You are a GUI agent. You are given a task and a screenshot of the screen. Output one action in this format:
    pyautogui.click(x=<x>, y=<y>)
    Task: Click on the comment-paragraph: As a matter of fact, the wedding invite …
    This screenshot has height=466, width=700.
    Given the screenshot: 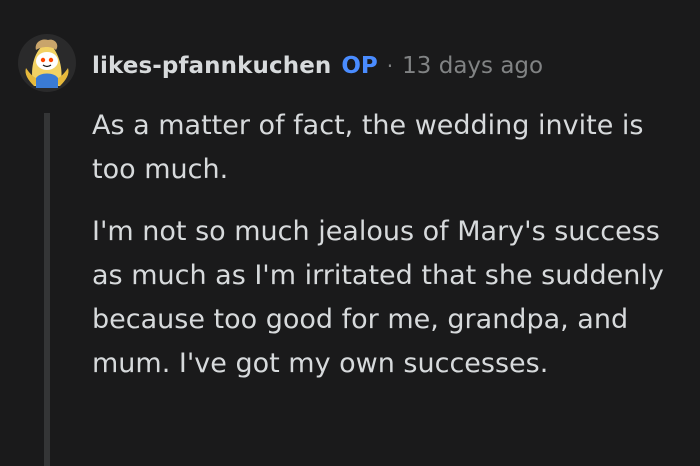 What is the action you would take?
    pyautogui.click(x=368, y=147)
    